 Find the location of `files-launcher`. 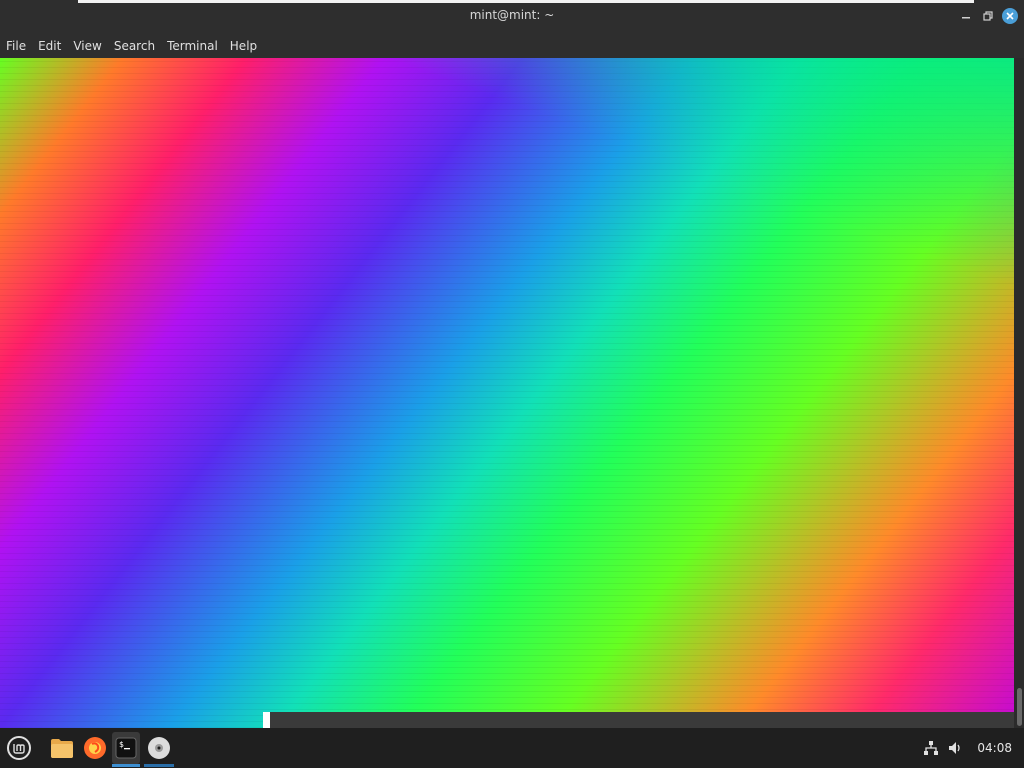

files-launcher is located at coordinates (62, 748).